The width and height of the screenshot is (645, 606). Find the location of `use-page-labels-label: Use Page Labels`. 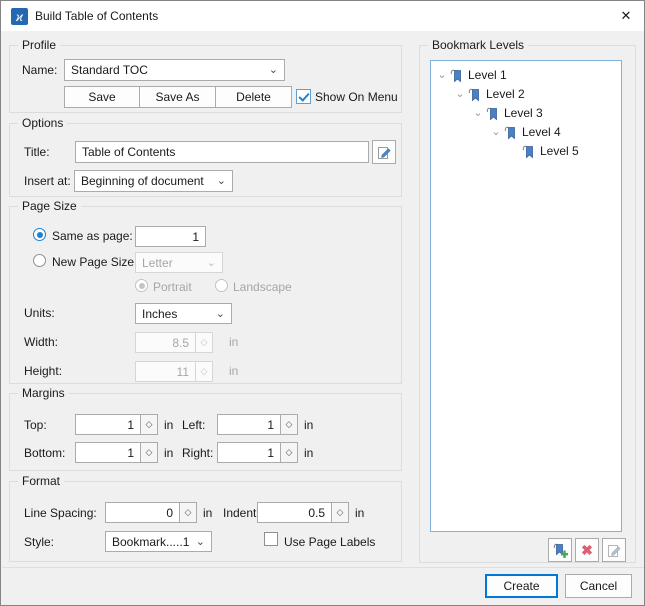

use-page-labels-label: Use Page Labels is located at coordinates (329, 542).